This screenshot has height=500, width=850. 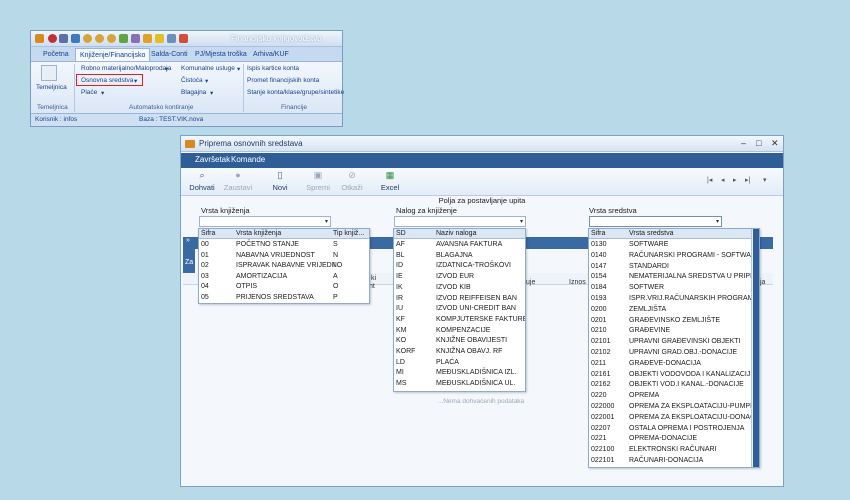 I want to click on tab-knjizenje: Knjiženje/Financijsko, so click(x=113, y=54).